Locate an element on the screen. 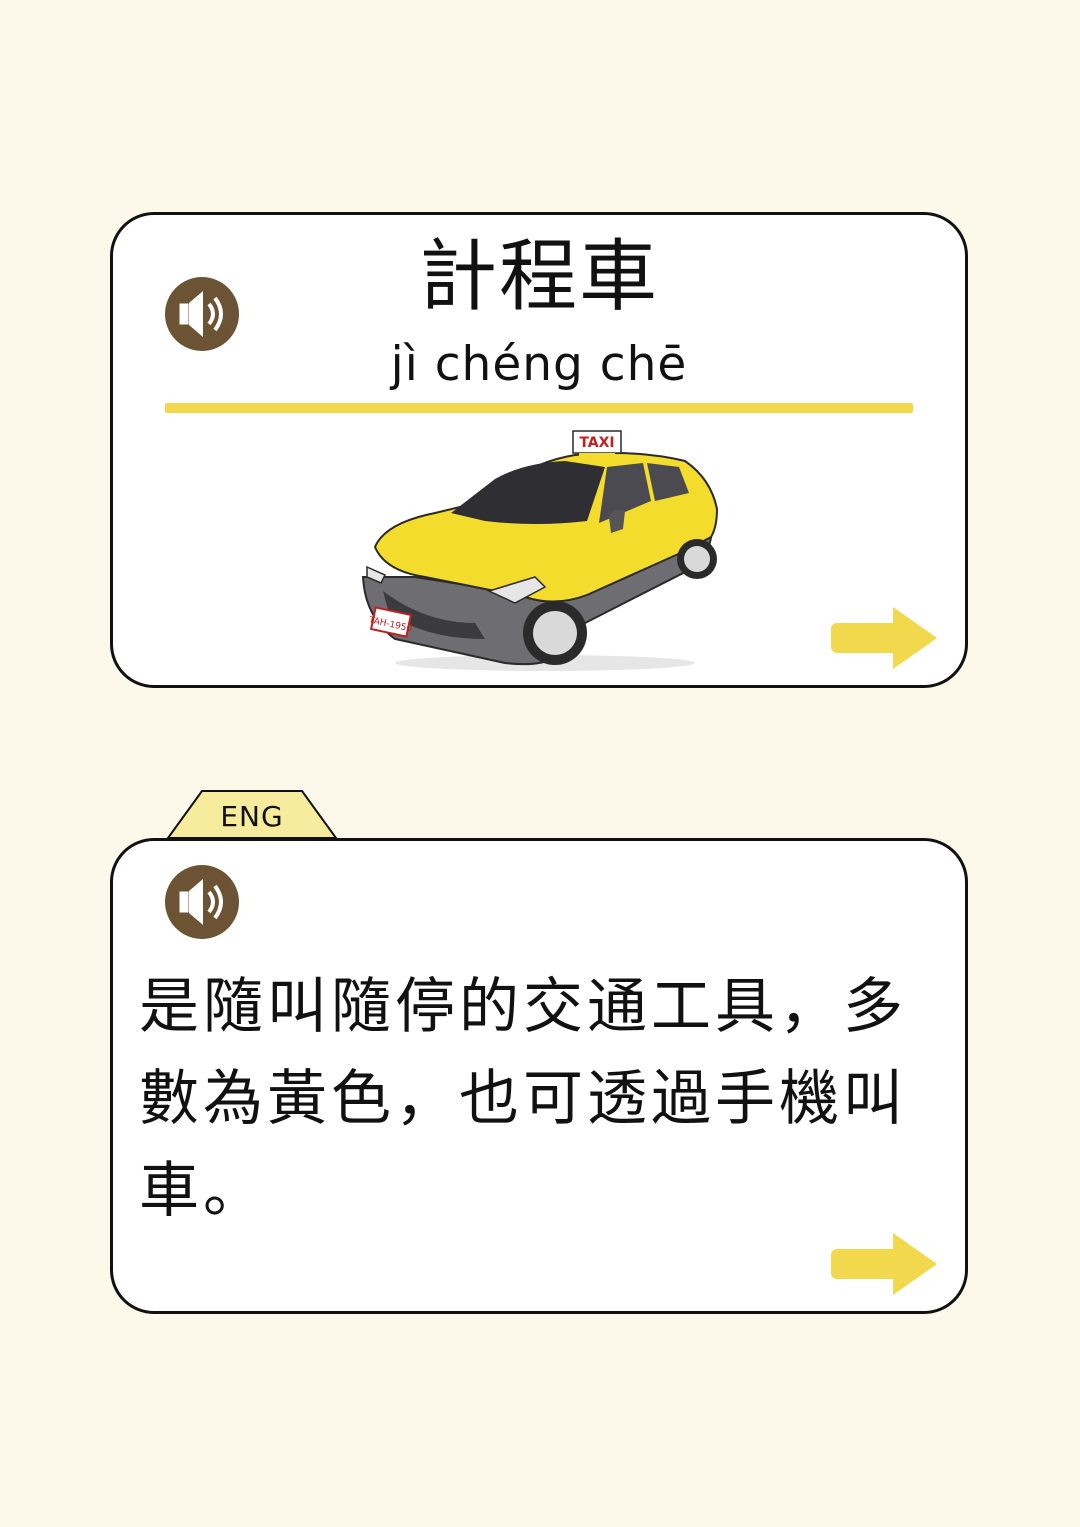 Image resolution: width=1080 pixels, height=1527 pixels. word-title: 計程車 is located at coordinates (538, 277).